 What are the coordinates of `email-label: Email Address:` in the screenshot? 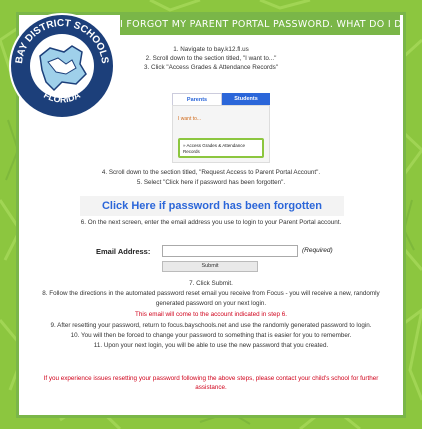 It's located at (123, 251).